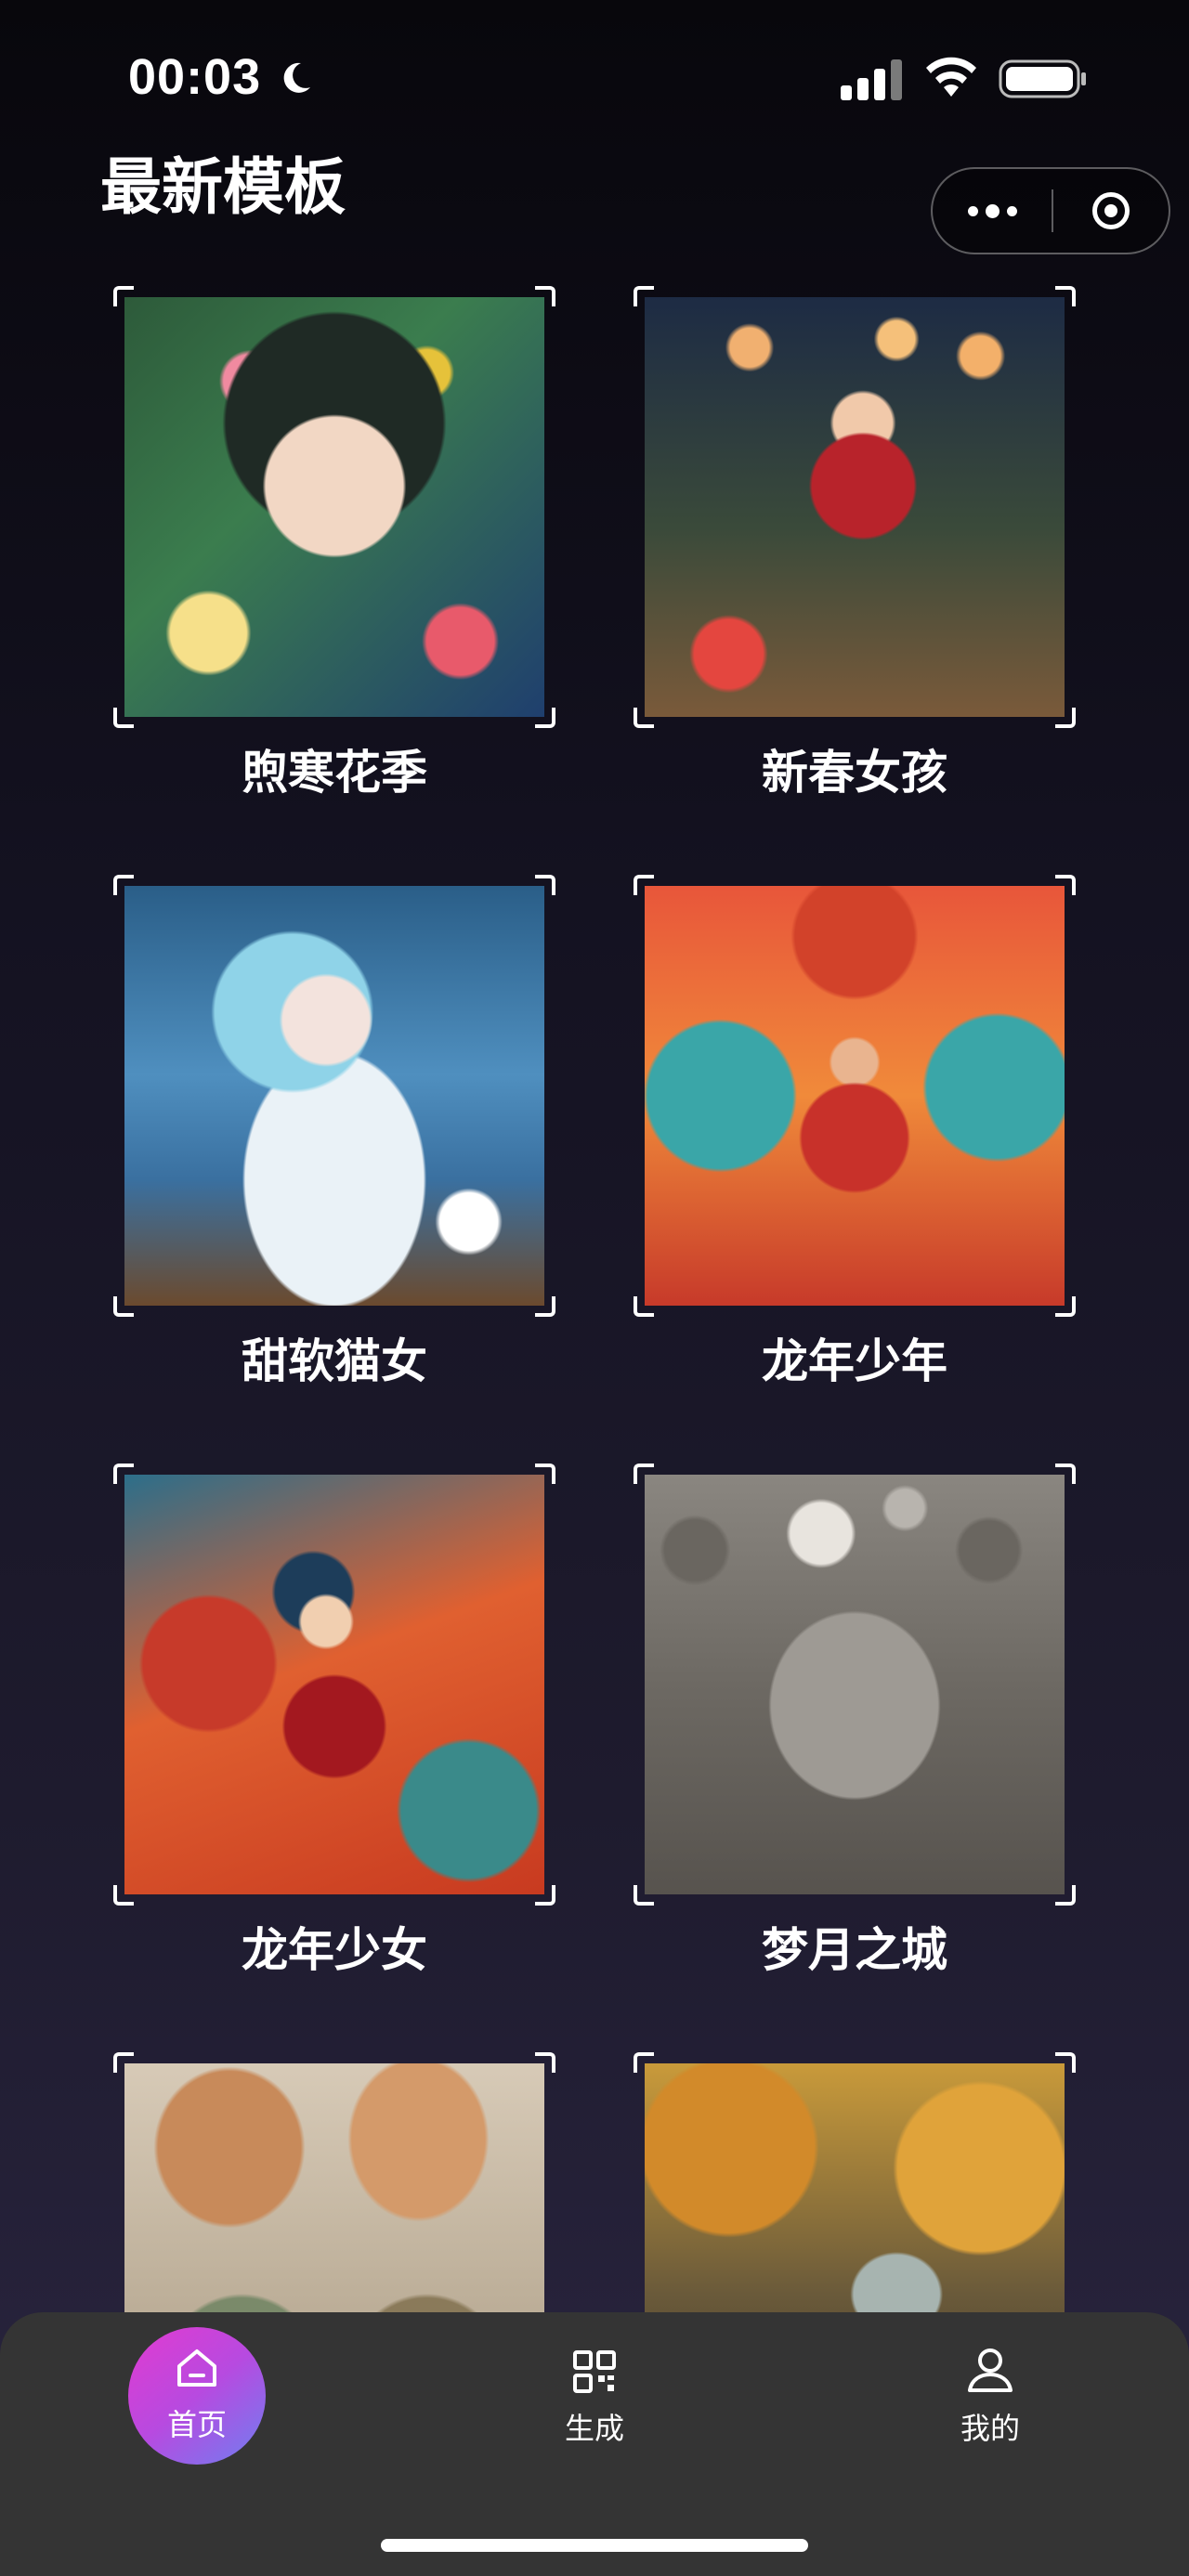 The height and width of the screenshot is (2576, 1189). What do you see at coordinates (196, 2368) in the screenshot?
I see `home-icon` at bounding box center [196, 2368].